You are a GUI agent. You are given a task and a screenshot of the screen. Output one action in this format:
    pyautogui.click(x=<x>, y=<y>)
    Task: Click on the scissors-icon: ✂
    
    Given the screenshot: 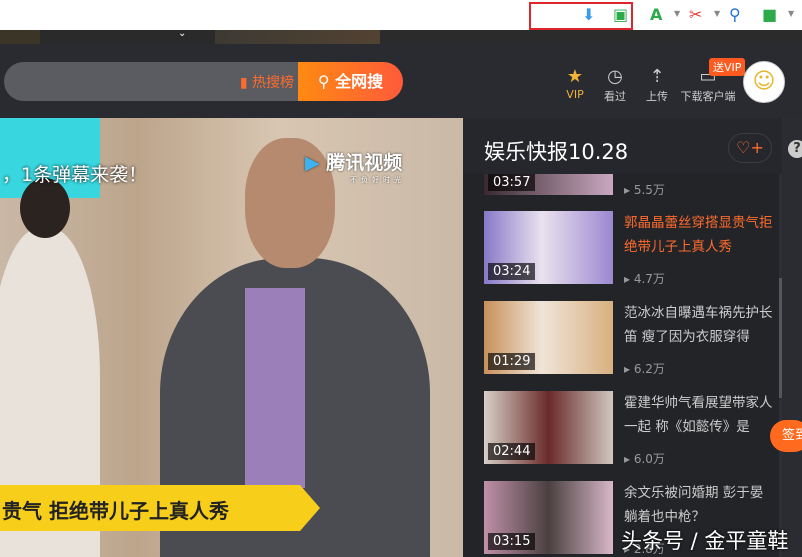 What is the action you would take?
    pyautogui.click(x=695, y=15)
    